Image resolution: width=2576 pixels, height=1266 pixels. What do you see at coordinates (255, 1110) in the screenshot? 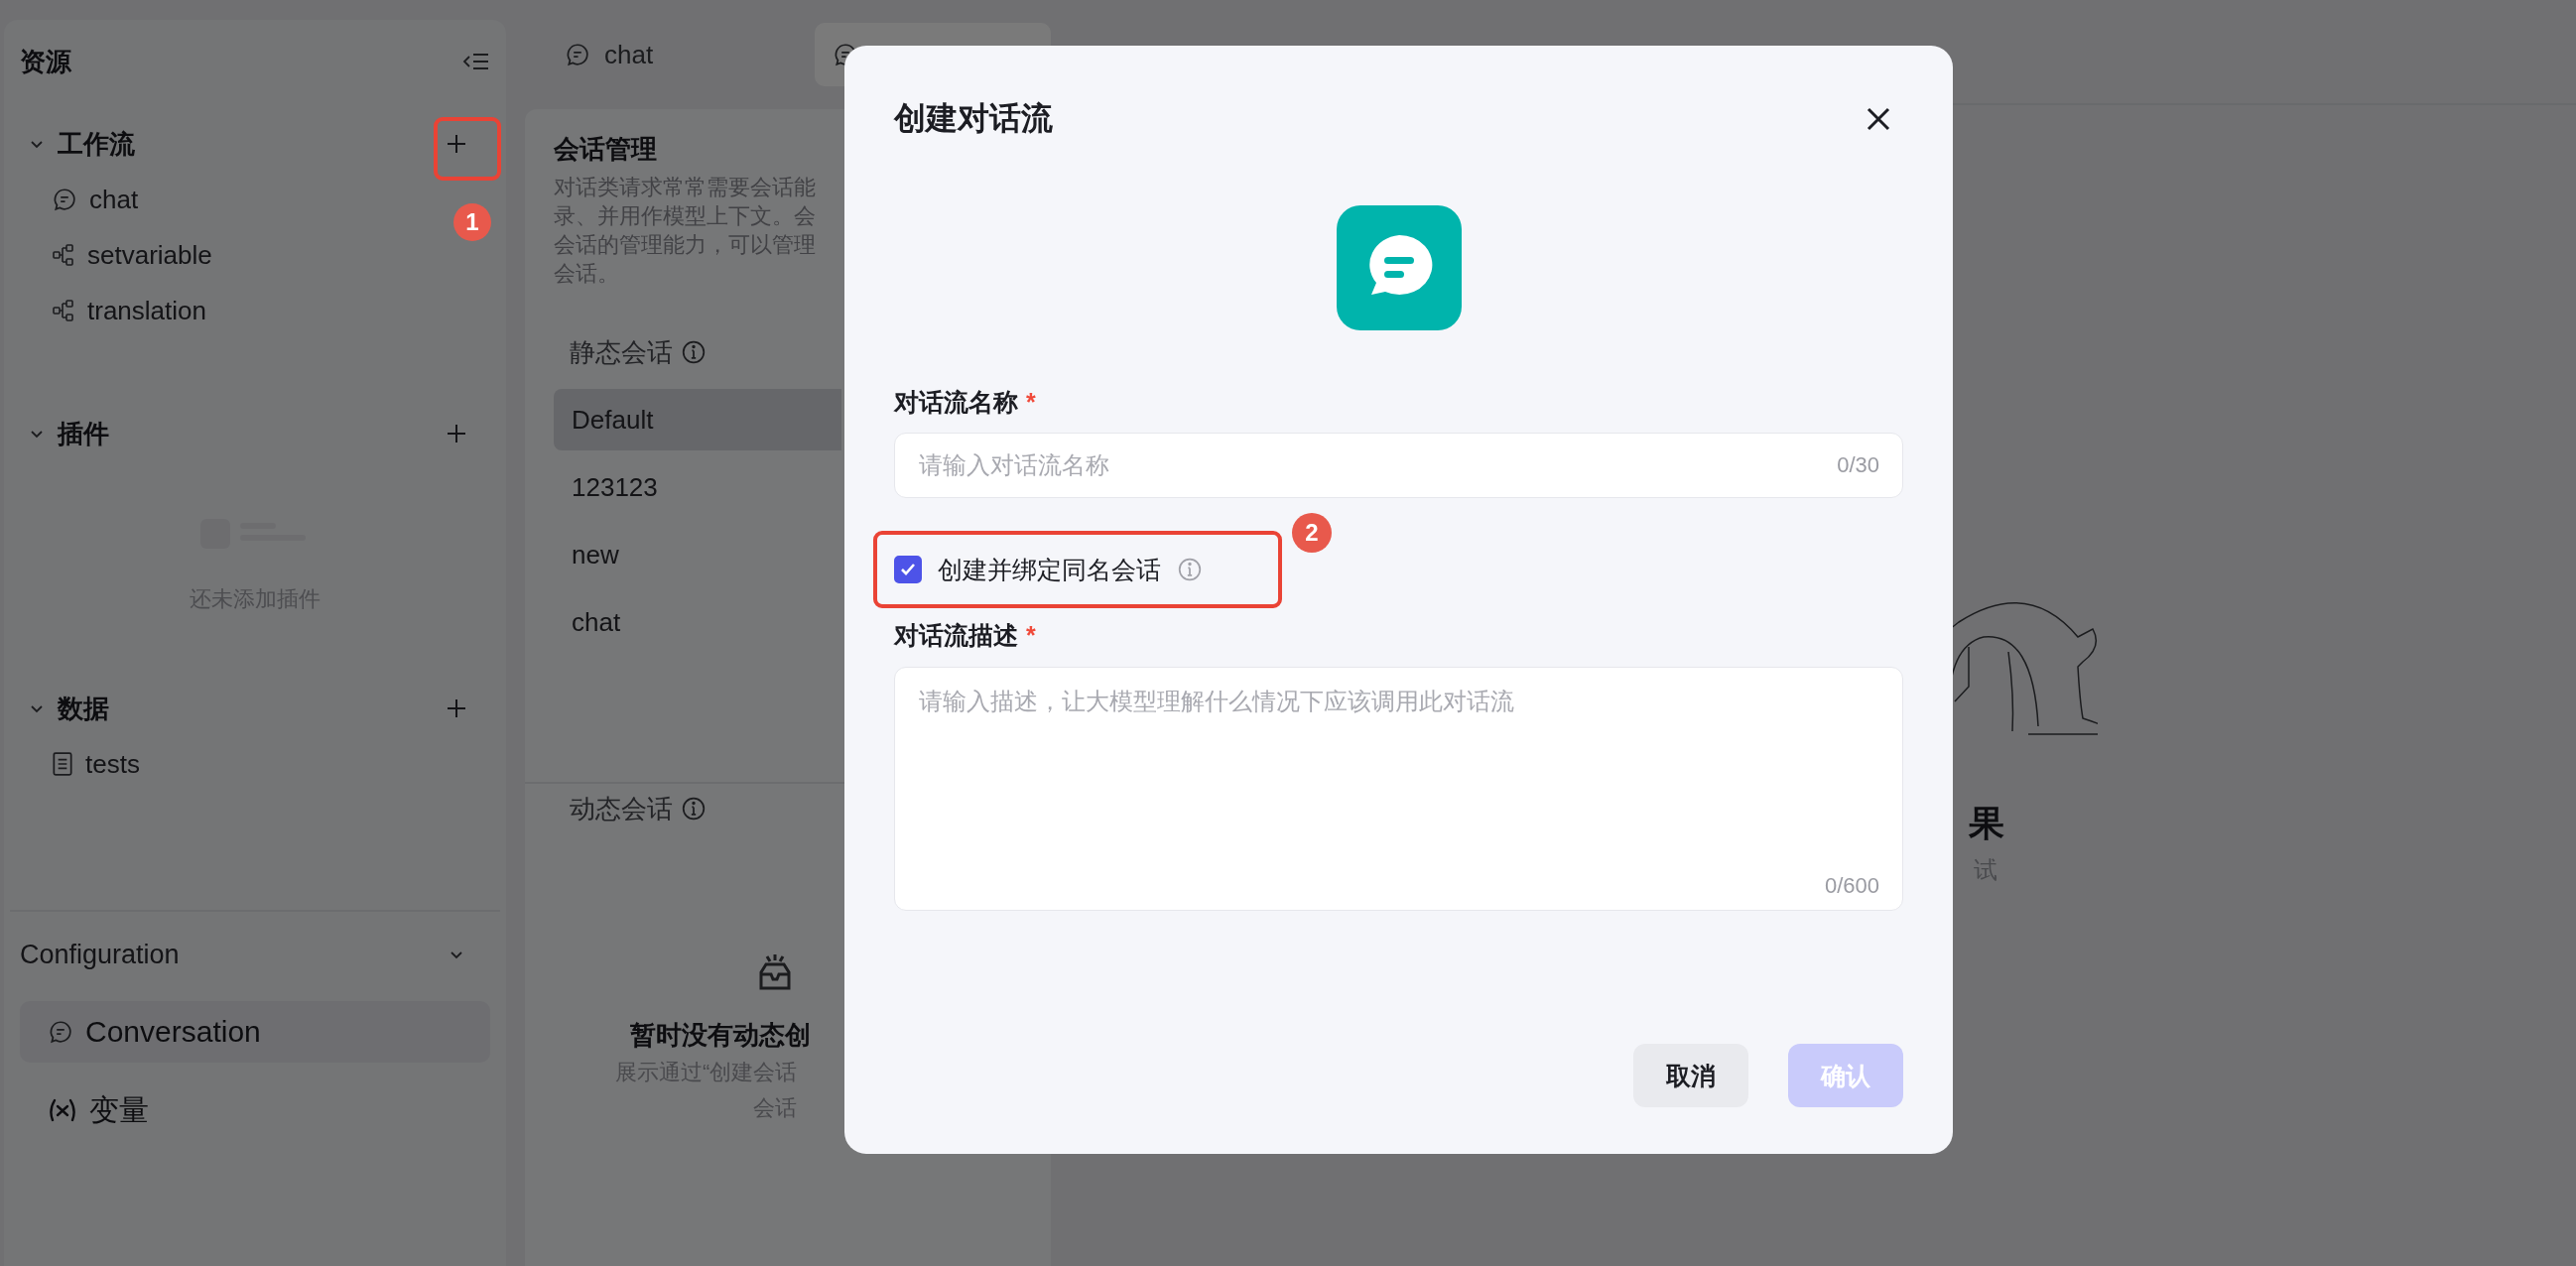
I see `configuration-item: 变量` at bounding box center [255, 1110].